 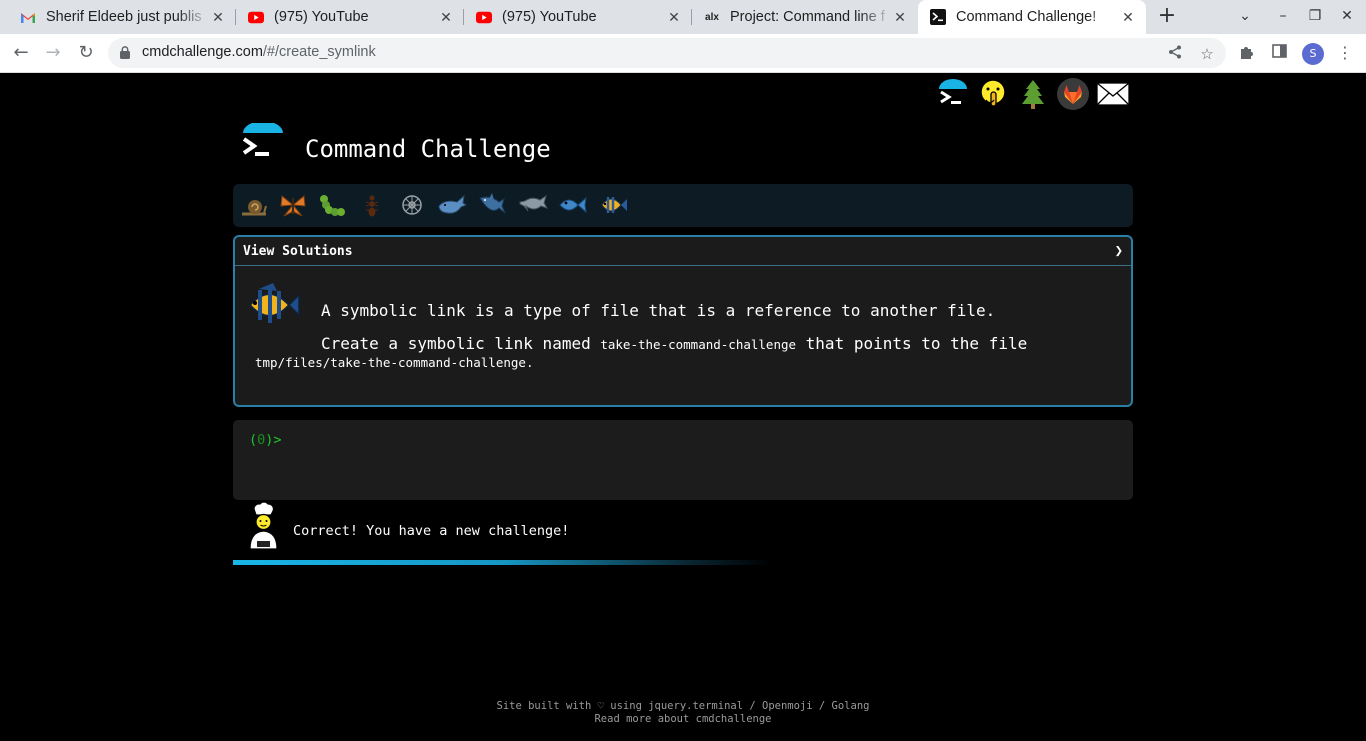 What do you see at coordinates (1345, 53) in the screenshot?
I see `menu-icon: ⋮` at bounding box center [1345, 53].